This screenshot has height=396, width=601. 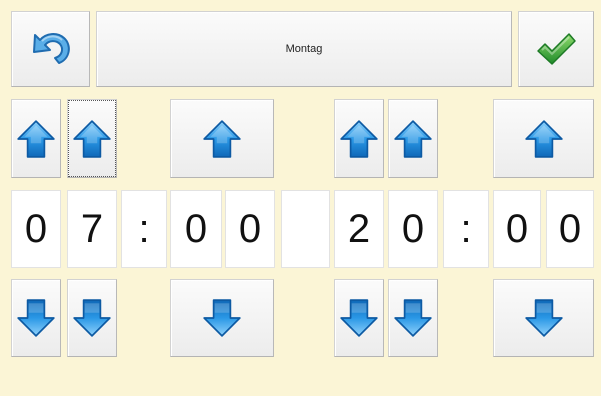 What do you see at coordinates (92, 229) in the screenshot?
I see `start-hour-ones-digit: 7` at bounding box center [92, 229].